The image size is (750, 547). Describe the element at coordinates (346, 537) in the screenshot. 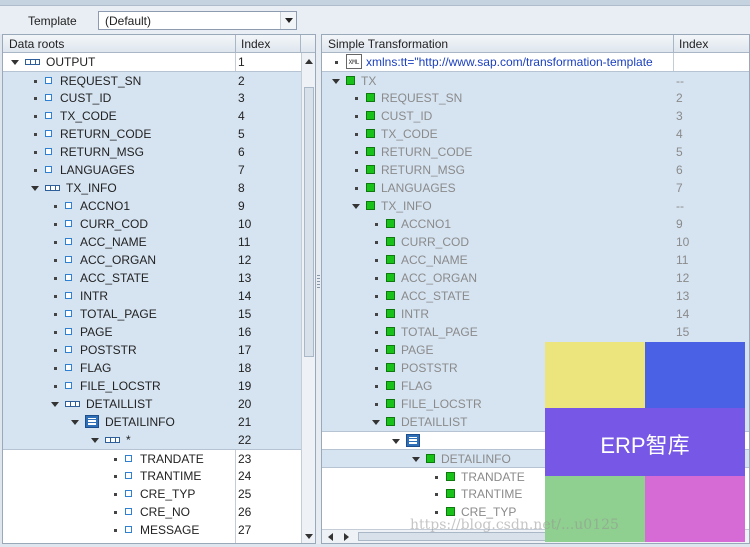

I see `scroll-right-icon` at that location.